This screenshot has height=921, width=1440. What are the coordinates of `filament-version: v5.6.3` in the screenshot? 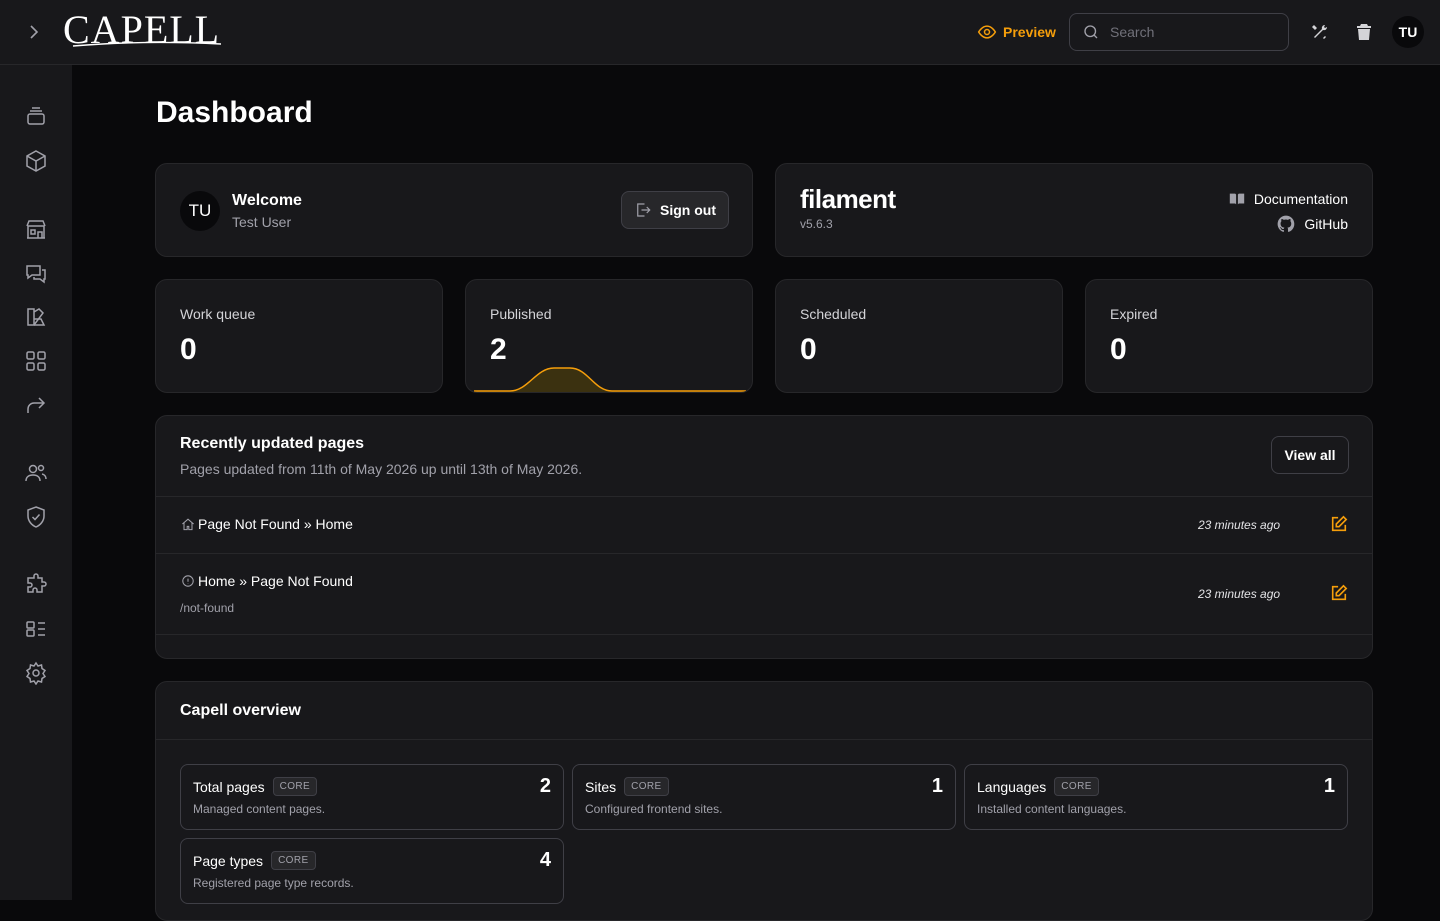 It's located at (816, 224).